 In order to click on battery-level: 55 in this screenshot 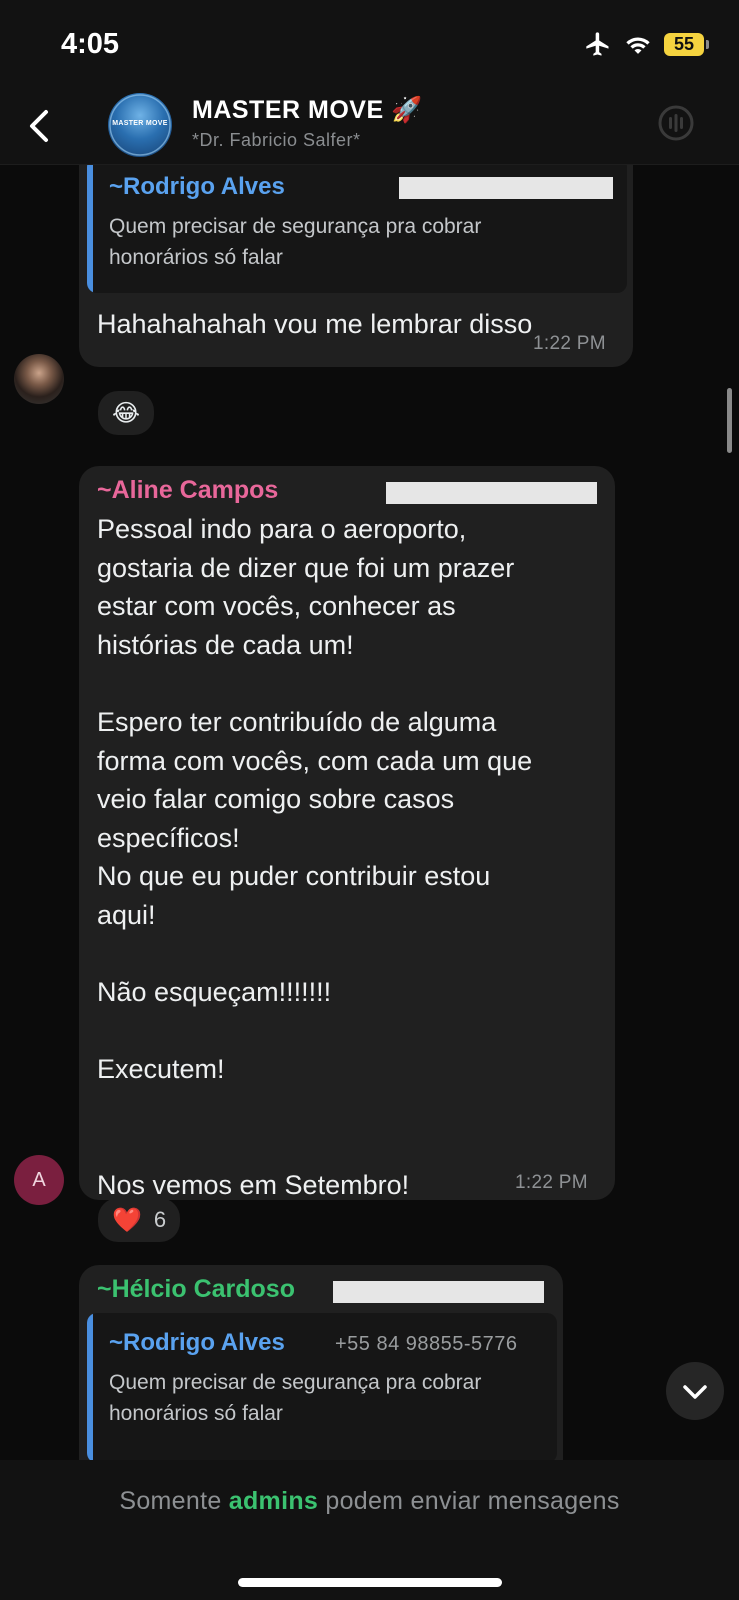, I will do `click(684, 44)`.